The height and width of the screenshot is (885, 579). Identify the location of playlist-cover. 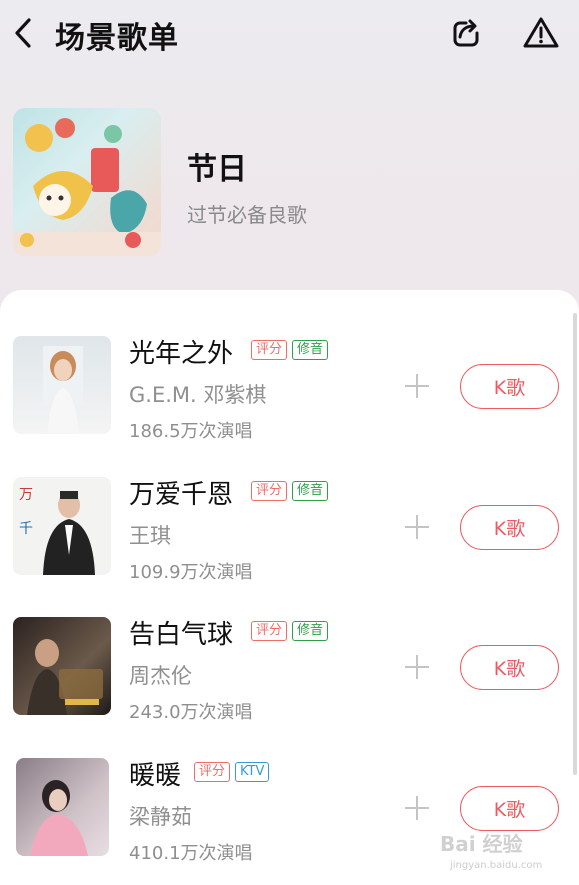
(87, 182).